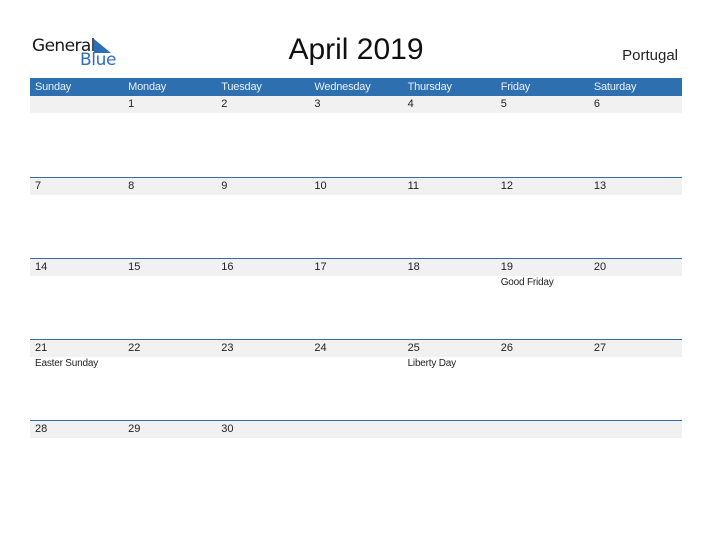  I want to click on week-row: 14 15 16 17 18 19 20 Good Friday, so click(356, 298).